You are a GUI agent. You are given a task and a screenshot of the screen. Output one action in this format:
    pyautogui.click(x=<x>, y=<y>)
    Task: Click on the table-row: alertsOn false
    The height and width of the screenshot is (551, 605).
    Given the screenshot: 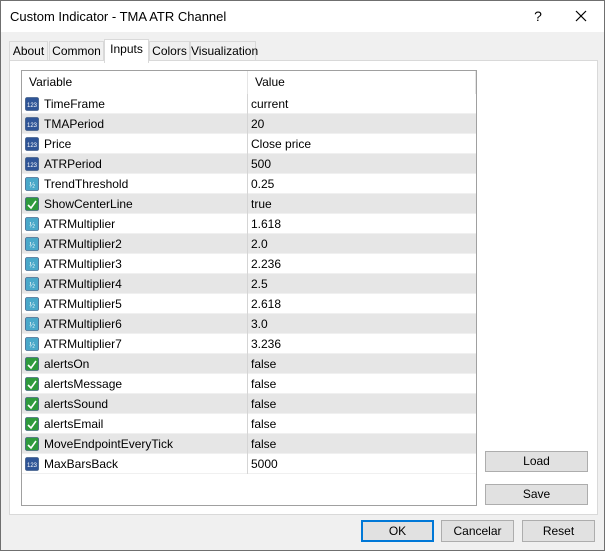 What is the action you would take?
    pyautogui.click(x=249, y=364)
    